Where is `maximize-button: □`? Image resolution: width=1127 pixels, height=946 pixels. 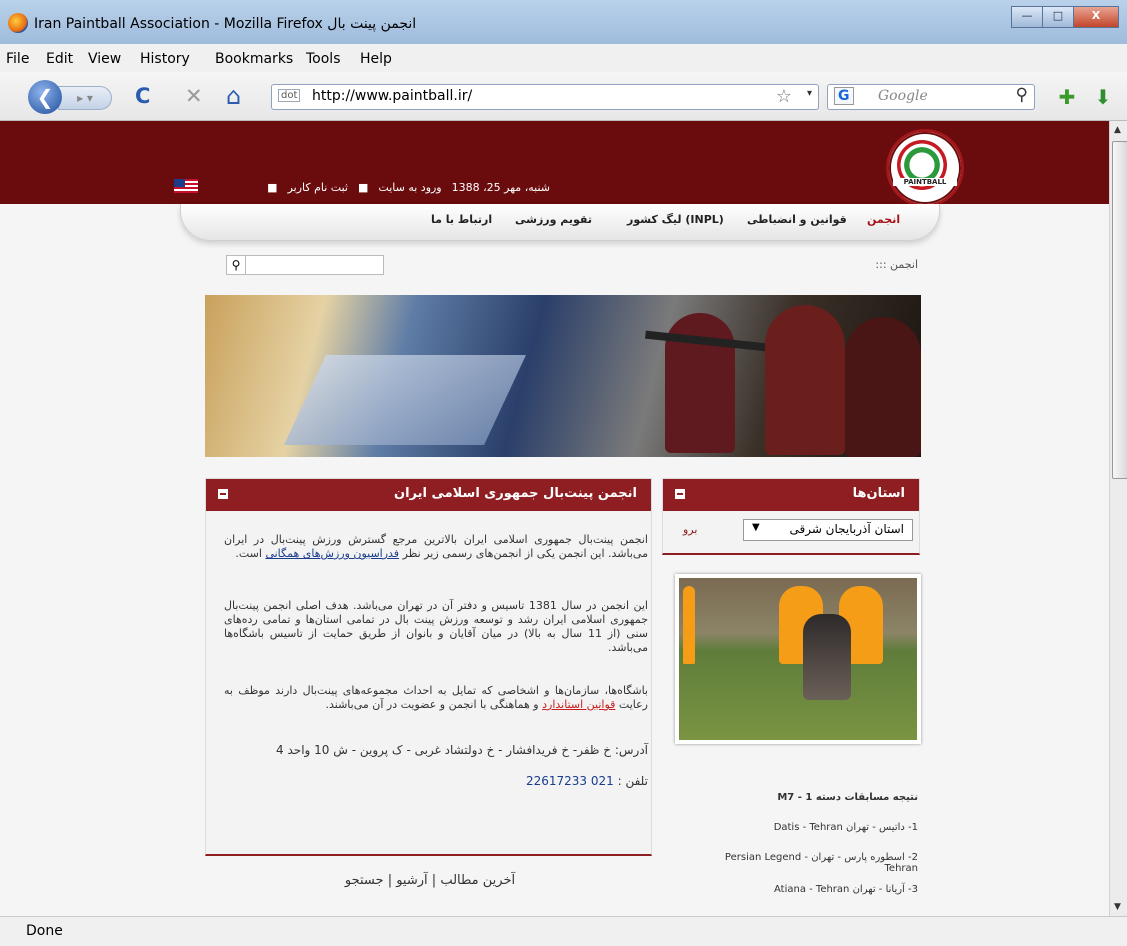 maximize-button: □ is located at coordinates (1058, 17).